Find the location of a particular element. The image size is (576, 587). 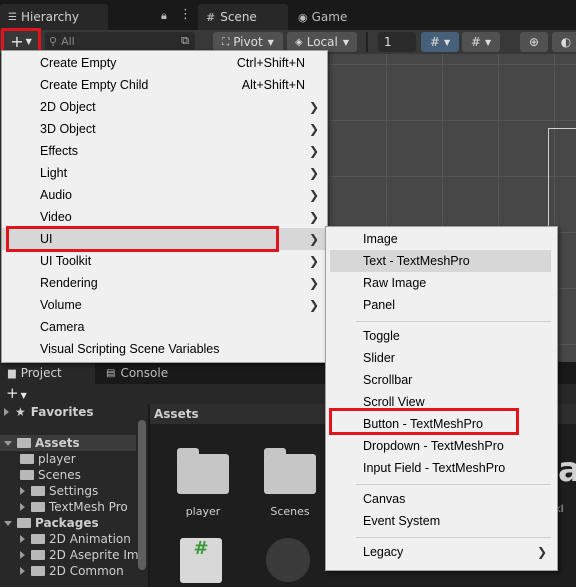

gizmo-button: ⊕ is located at coordinates (534, 42).